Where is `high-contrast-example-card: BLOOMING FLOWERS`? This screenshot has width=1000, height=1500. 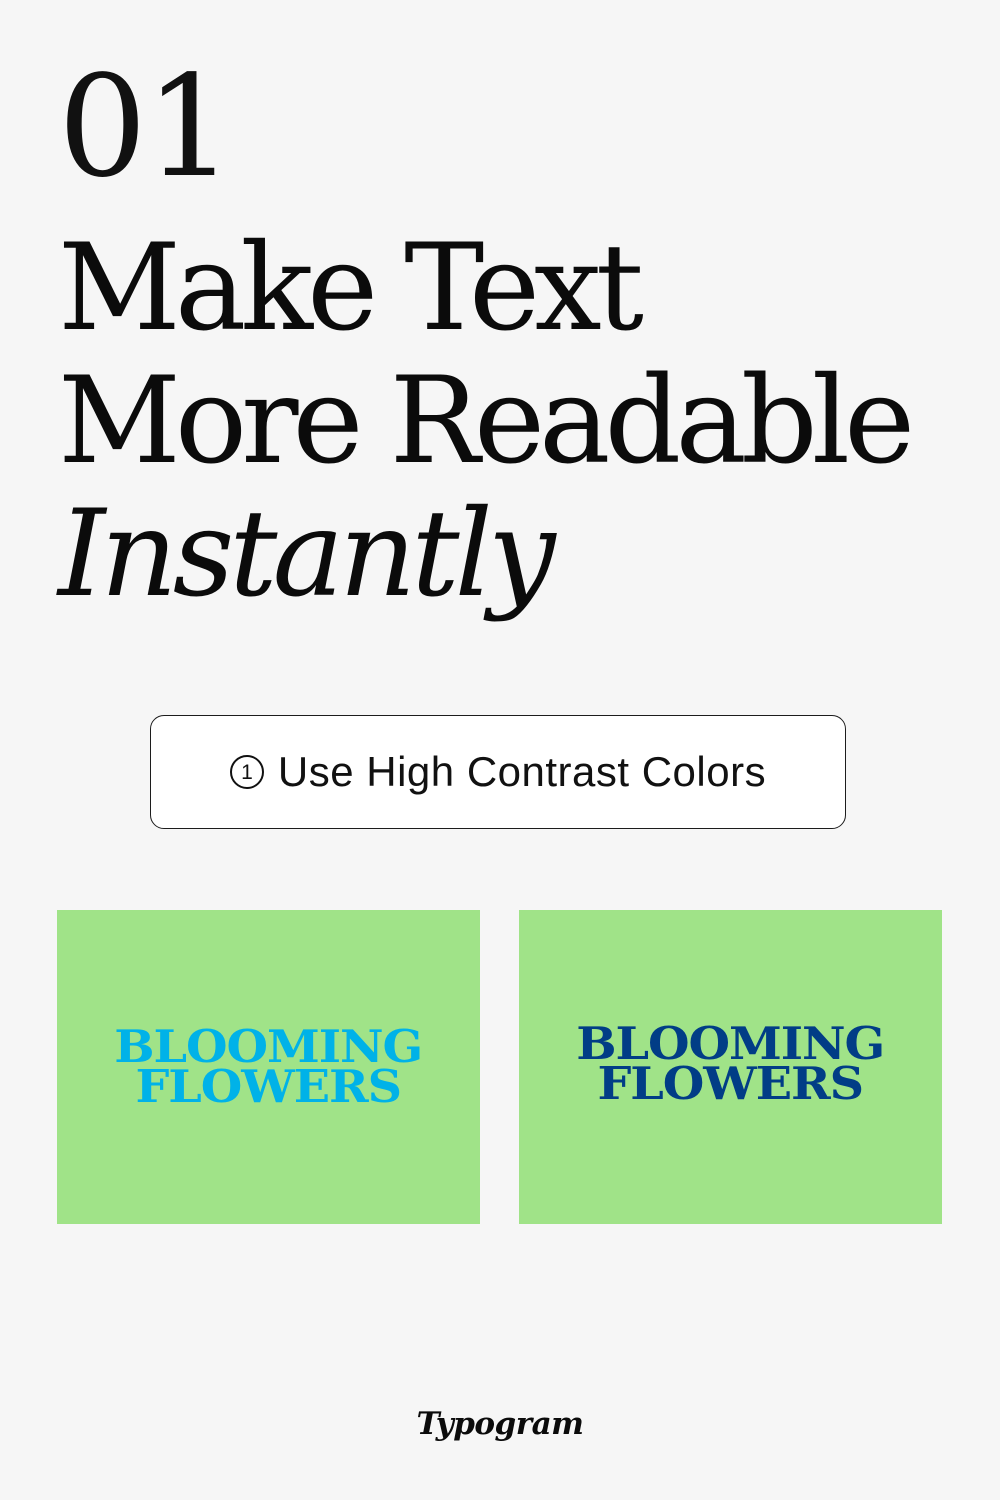
high-contrast-example-card: BLOOMING FLOWERS is located at coordinates (730, 1067).